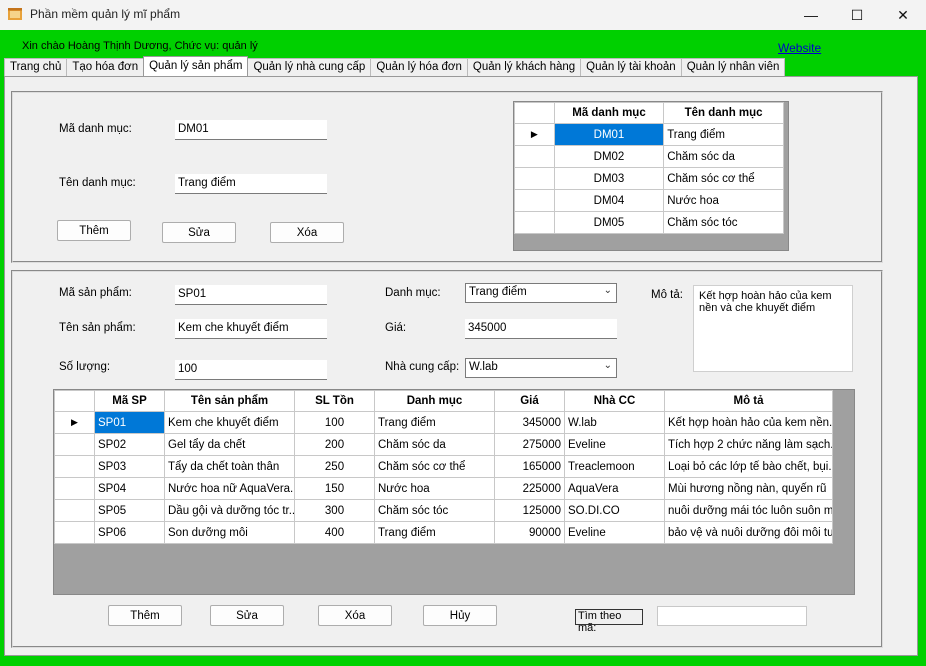  What do you see at coordinates (129, 510) in the screenshot?
I see `table-cell: SP05` at bounding box center [129, 510].